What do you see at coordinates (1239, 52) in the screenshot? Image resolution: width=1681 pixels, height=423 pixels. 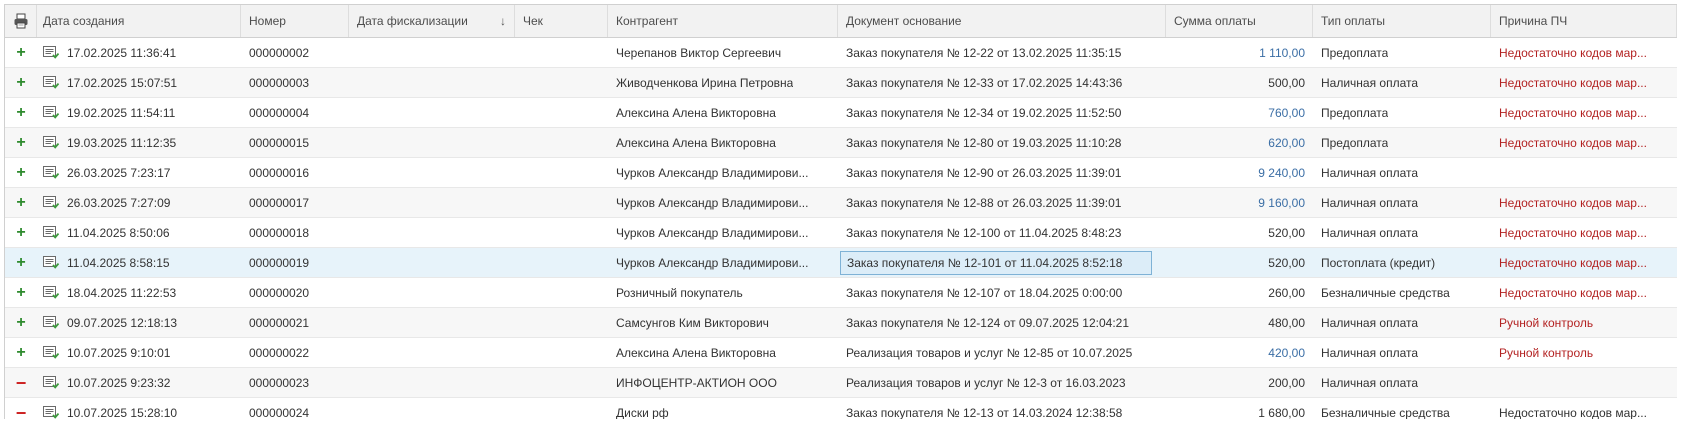 I see `amount-cell: 1 110,00` at bounding box center [1239, 52].